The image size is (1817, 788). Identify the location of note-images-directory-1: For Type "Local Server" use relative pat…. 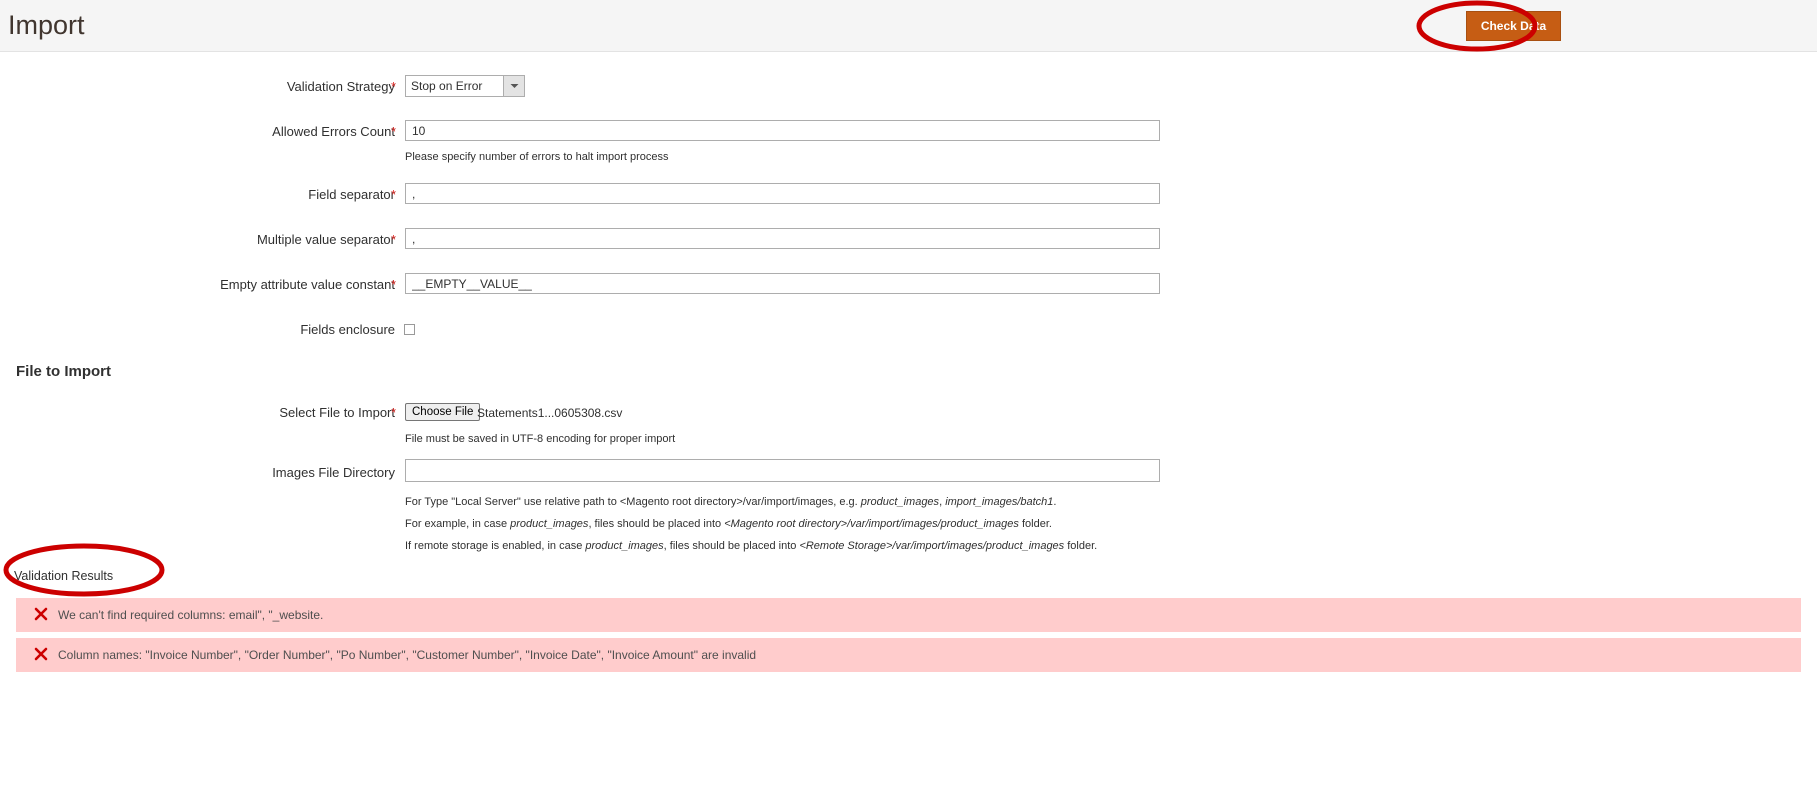
(731, 502).